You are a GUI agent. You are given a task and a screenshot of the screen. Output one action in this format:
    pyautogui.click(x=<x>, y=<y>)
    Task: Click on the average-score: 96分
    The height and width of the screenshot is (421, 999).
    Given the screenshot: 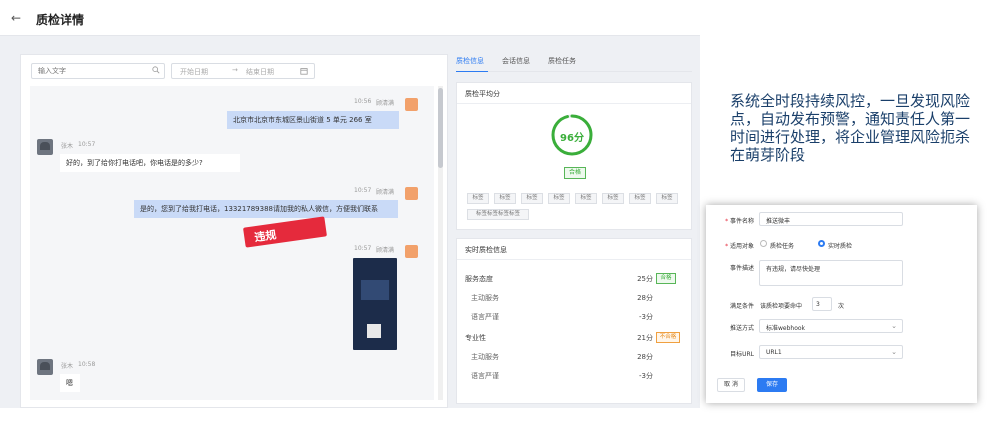 What is the action you would take?
    pyautogui.click(x=572, y=138)
    